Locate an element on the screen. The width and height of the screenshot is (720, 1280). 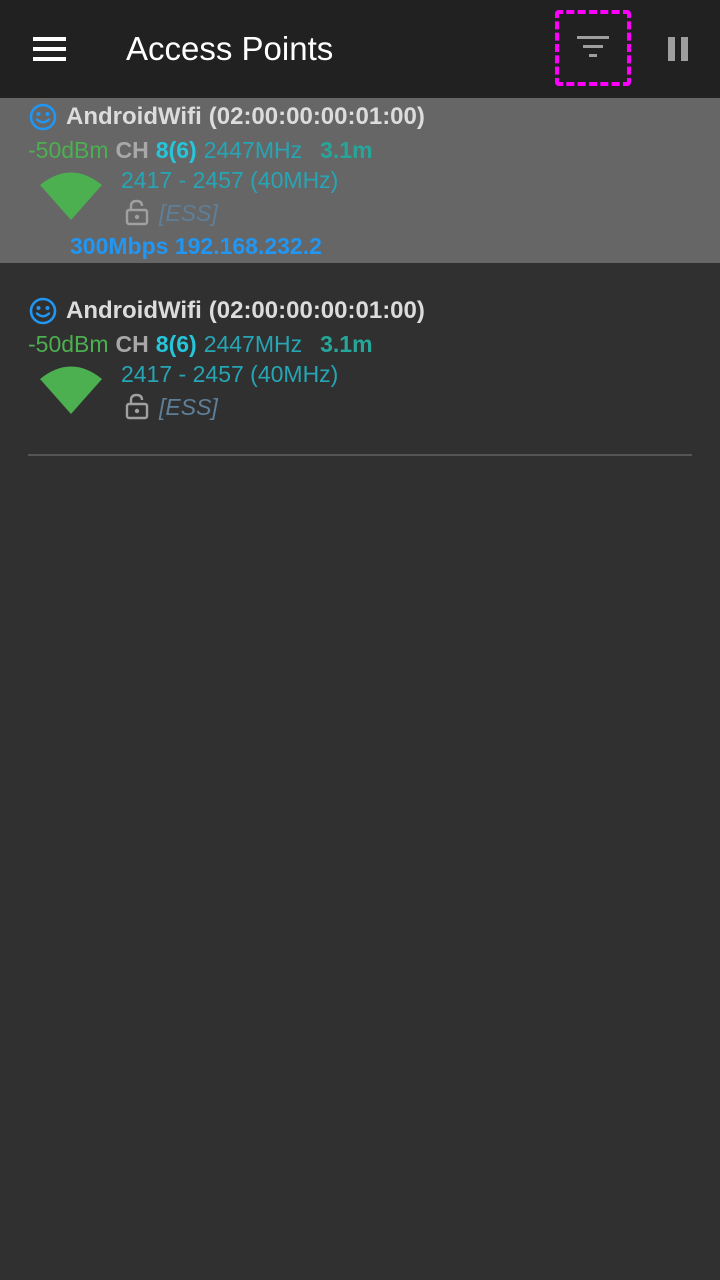
app-bar: Access Points is located at coordinates (360, 49).